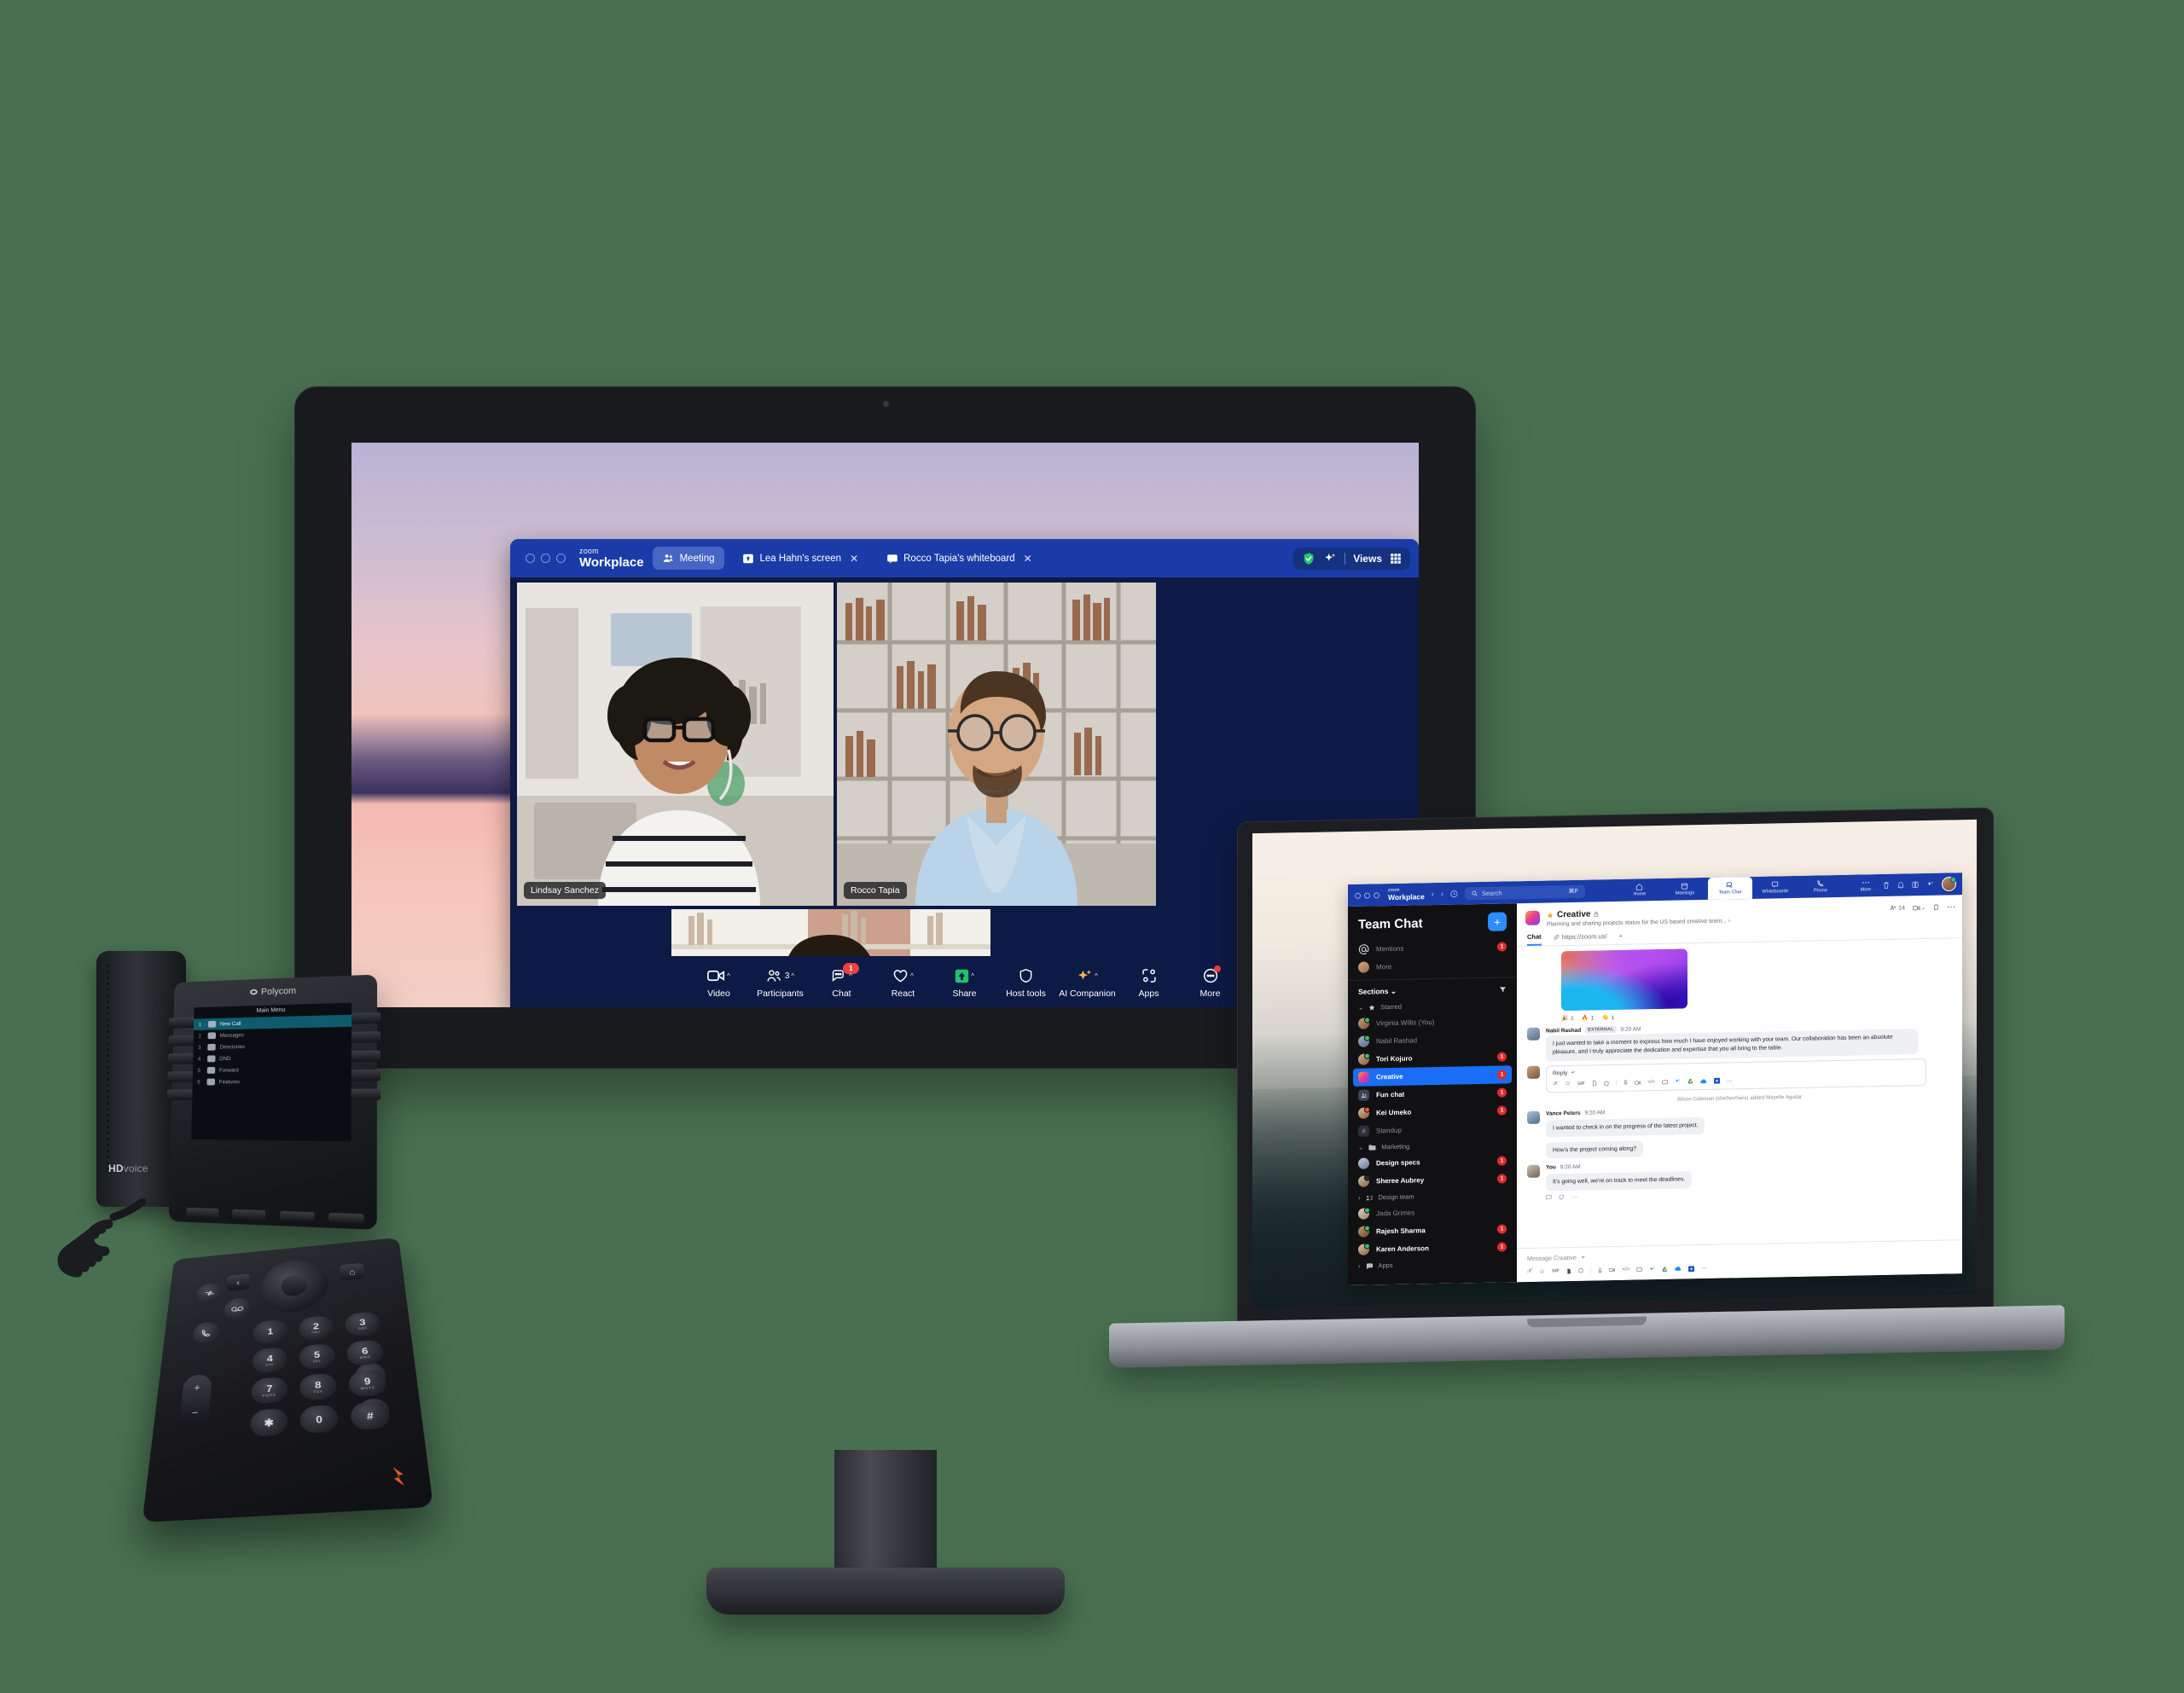 The image size is (2184, 1693). I want to click on close-icon: ✕, so click(854, 559).